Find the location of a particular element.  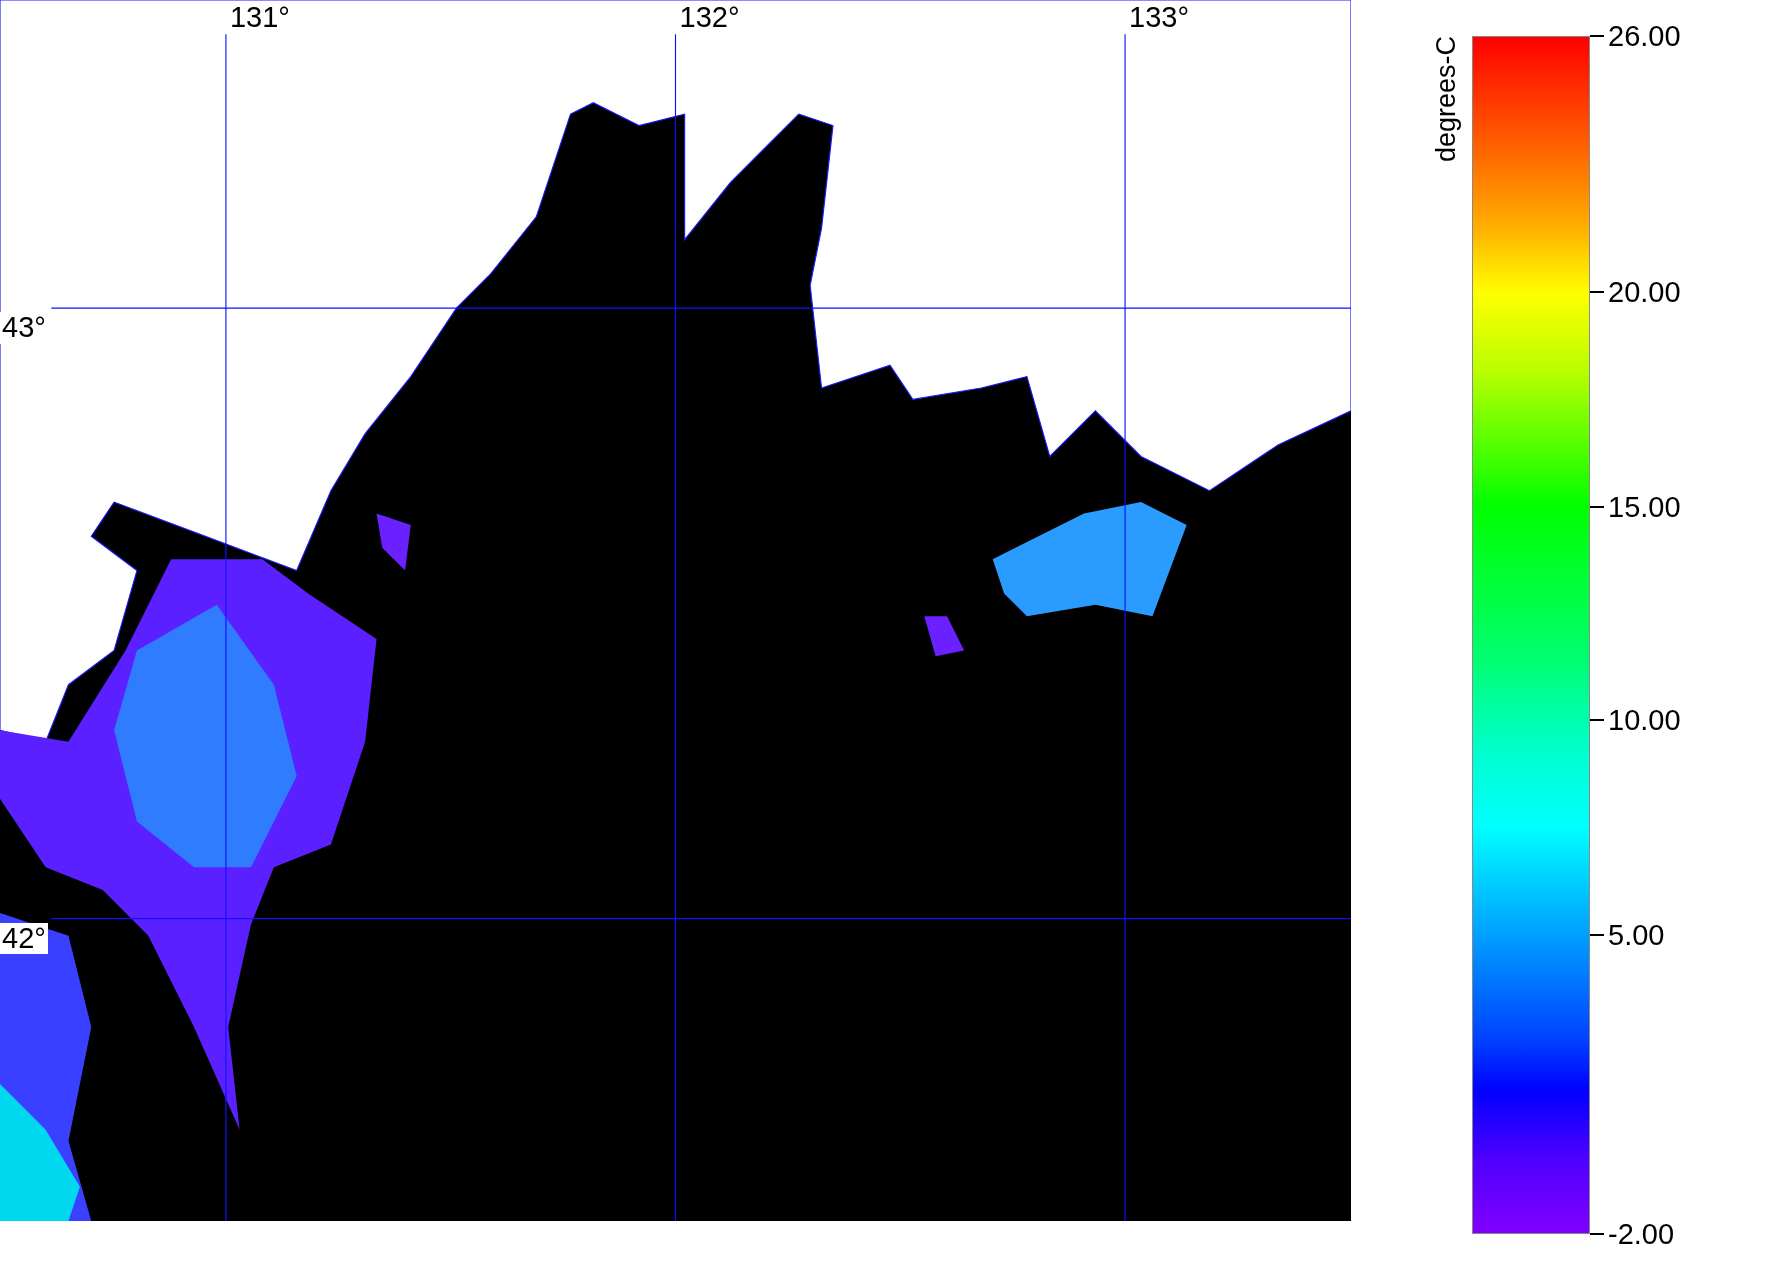

colorbar-unit-label: degrees-C is located at coordinates (1446, 100).